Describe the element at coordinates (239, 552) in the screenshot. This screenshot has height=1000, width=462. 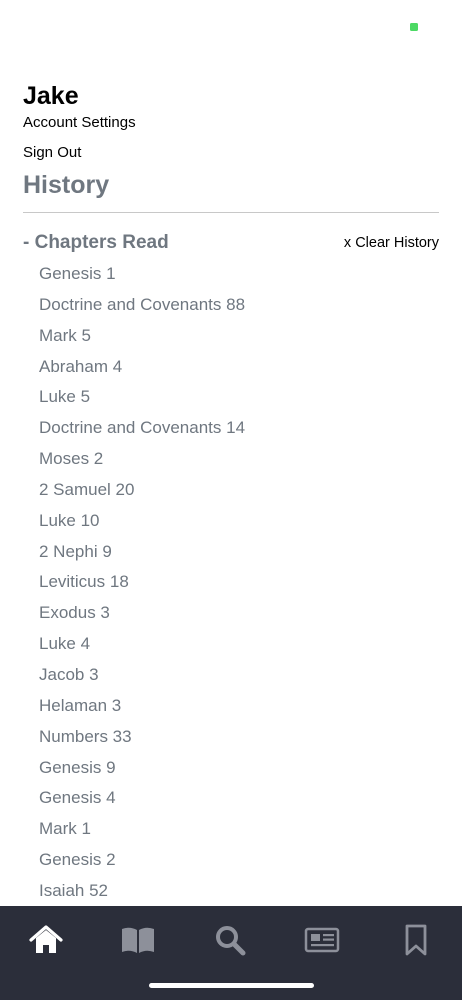
I see `chapter-item: 2 Nephi 9` at that location.